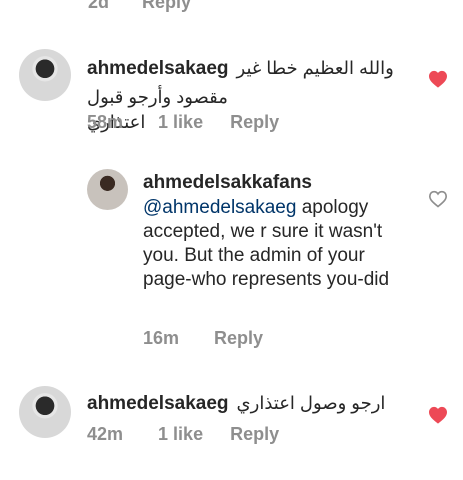  I want to click on comment-time: 2d, so click(99, 6).